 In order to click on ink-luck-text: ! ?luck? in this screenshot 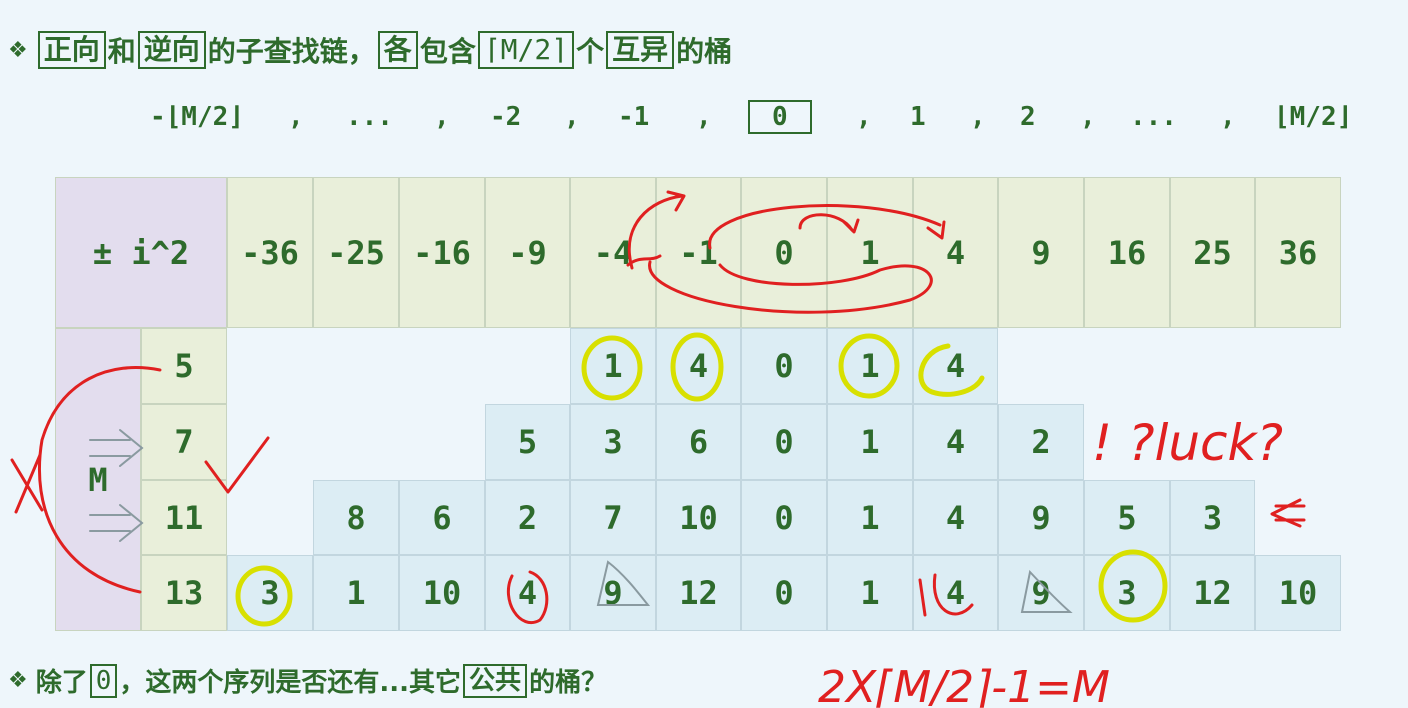, I will do `click(1187, 443)`.